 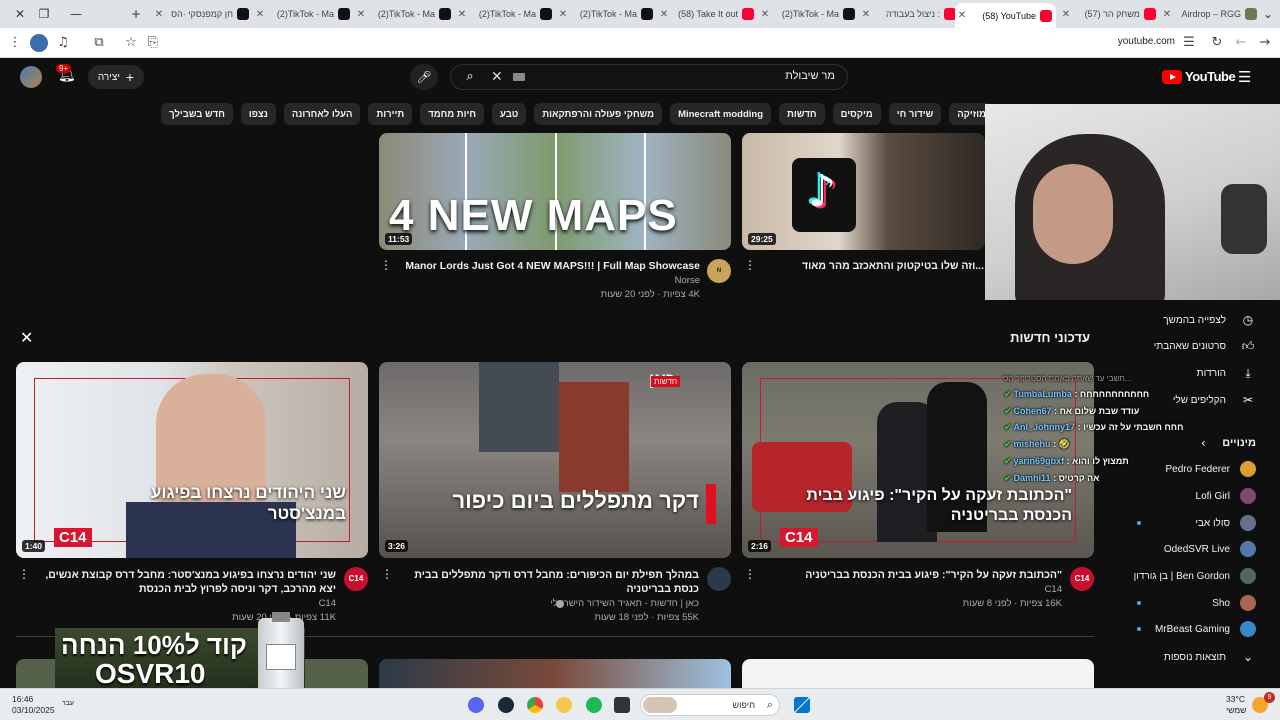 What do you see at coordinates (915, 114) in the screenshot?
I see `chip: שידור חי` at bounding box center [915, 114].